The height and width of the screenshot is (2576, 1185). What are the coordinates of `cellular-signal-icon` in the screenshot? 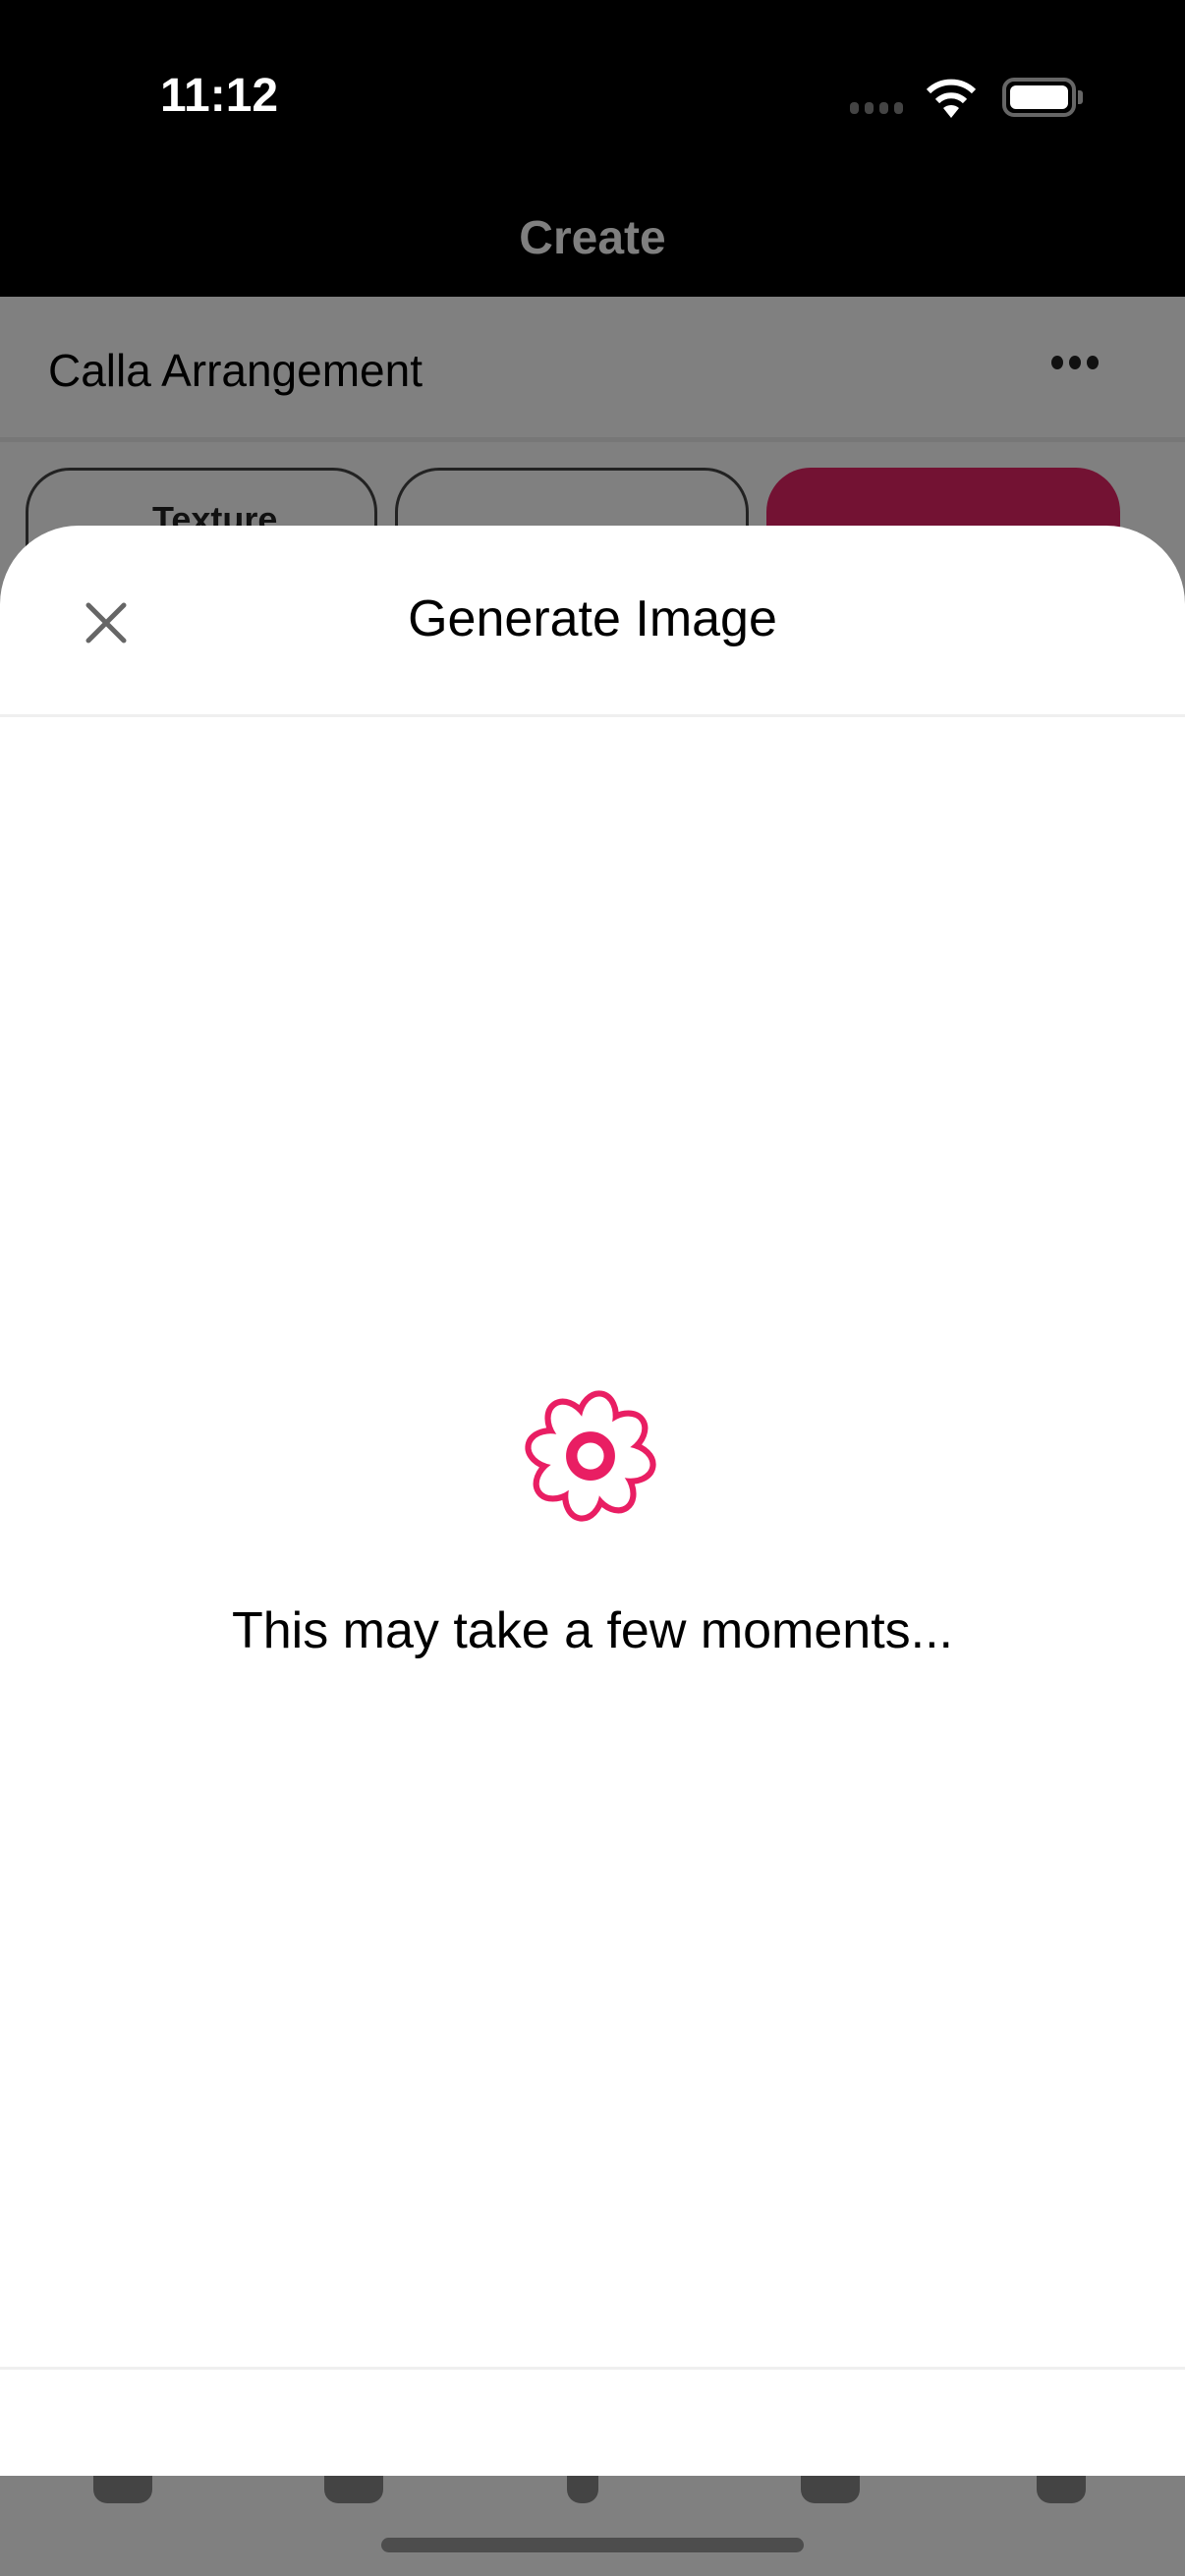 It's located at (877, 108).